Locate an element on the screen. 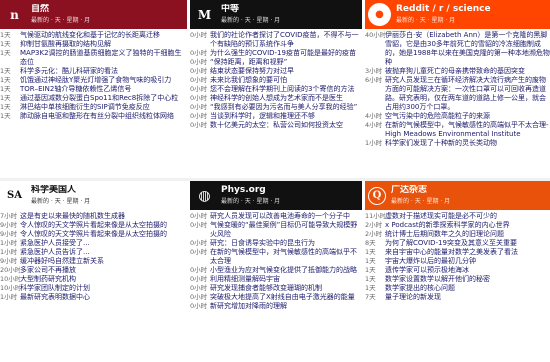 Image resolution: width=550 pixels, height=362 pixels. headline-link: 多家公司不再播放 is located at coordinates (103, 270).